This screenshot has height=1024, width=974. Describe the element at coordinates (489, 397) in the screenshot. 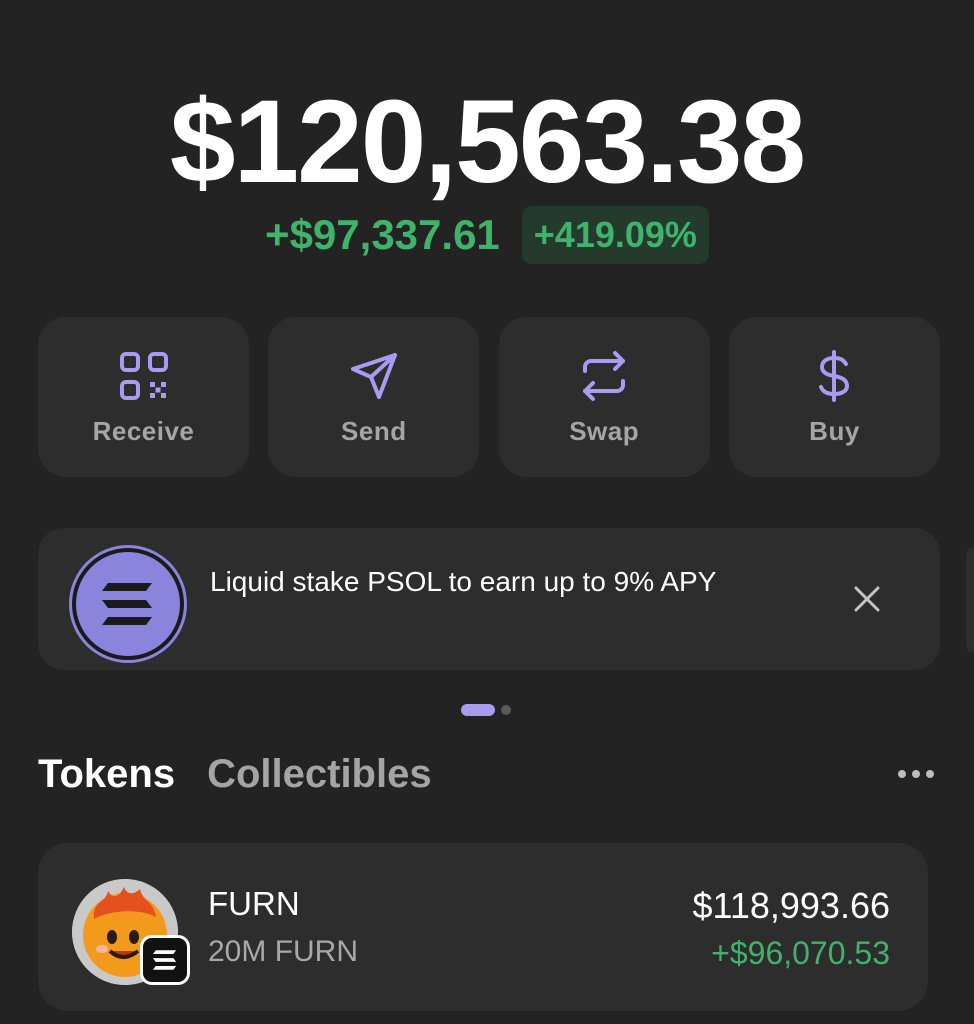

I see `action-buttons: Receive Send Swap Buy` at that location.